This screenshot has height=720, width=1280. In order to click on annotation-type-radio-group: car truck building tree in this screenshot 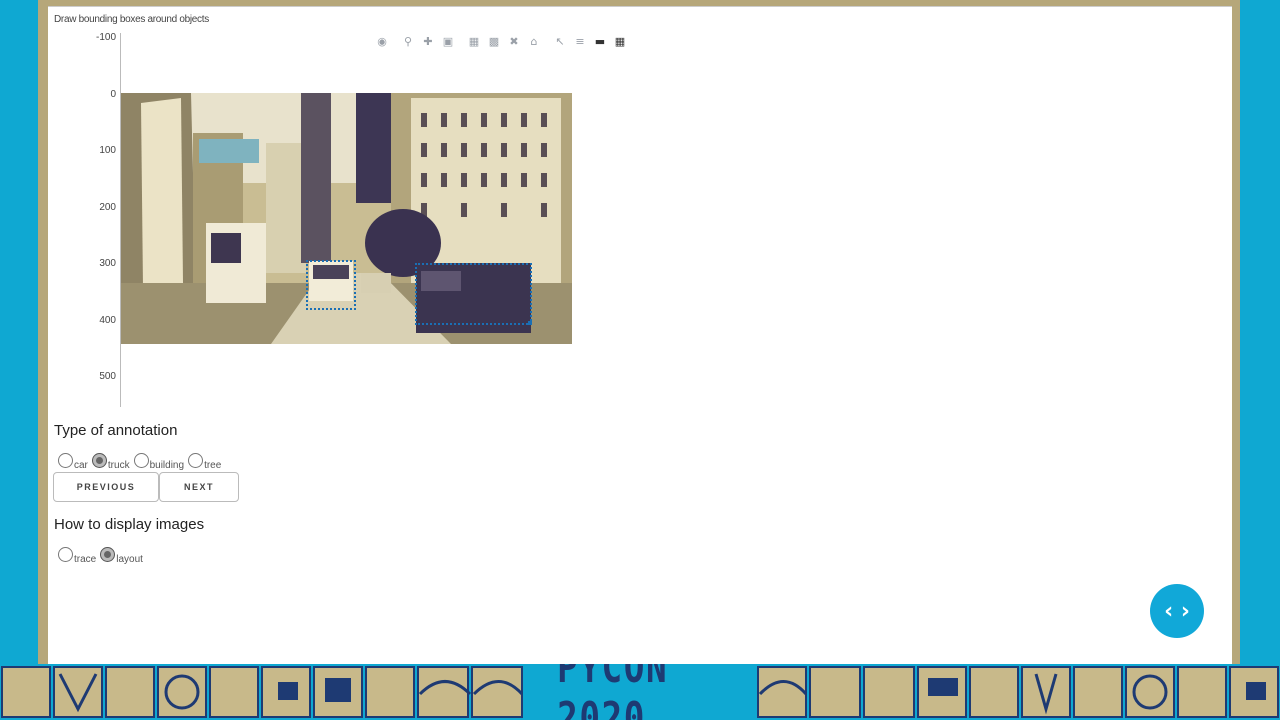, I will do `click(140, 462)`.